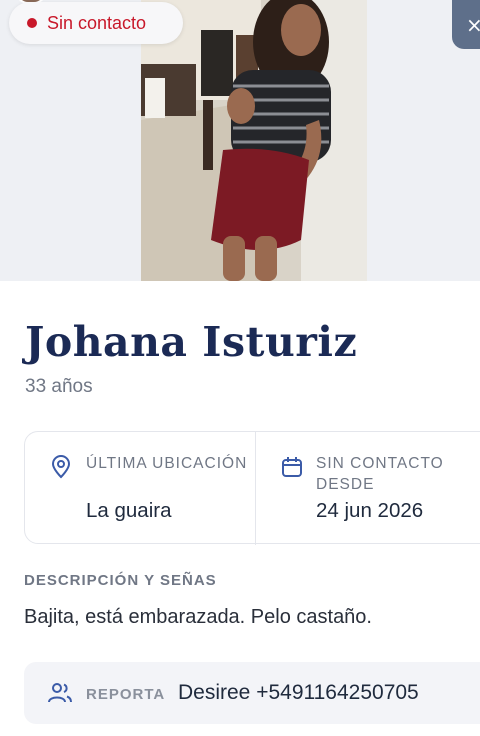  Describe the element at coordinates (59, 386) in the screenshot. I see `person-age: 33 años` at that location.